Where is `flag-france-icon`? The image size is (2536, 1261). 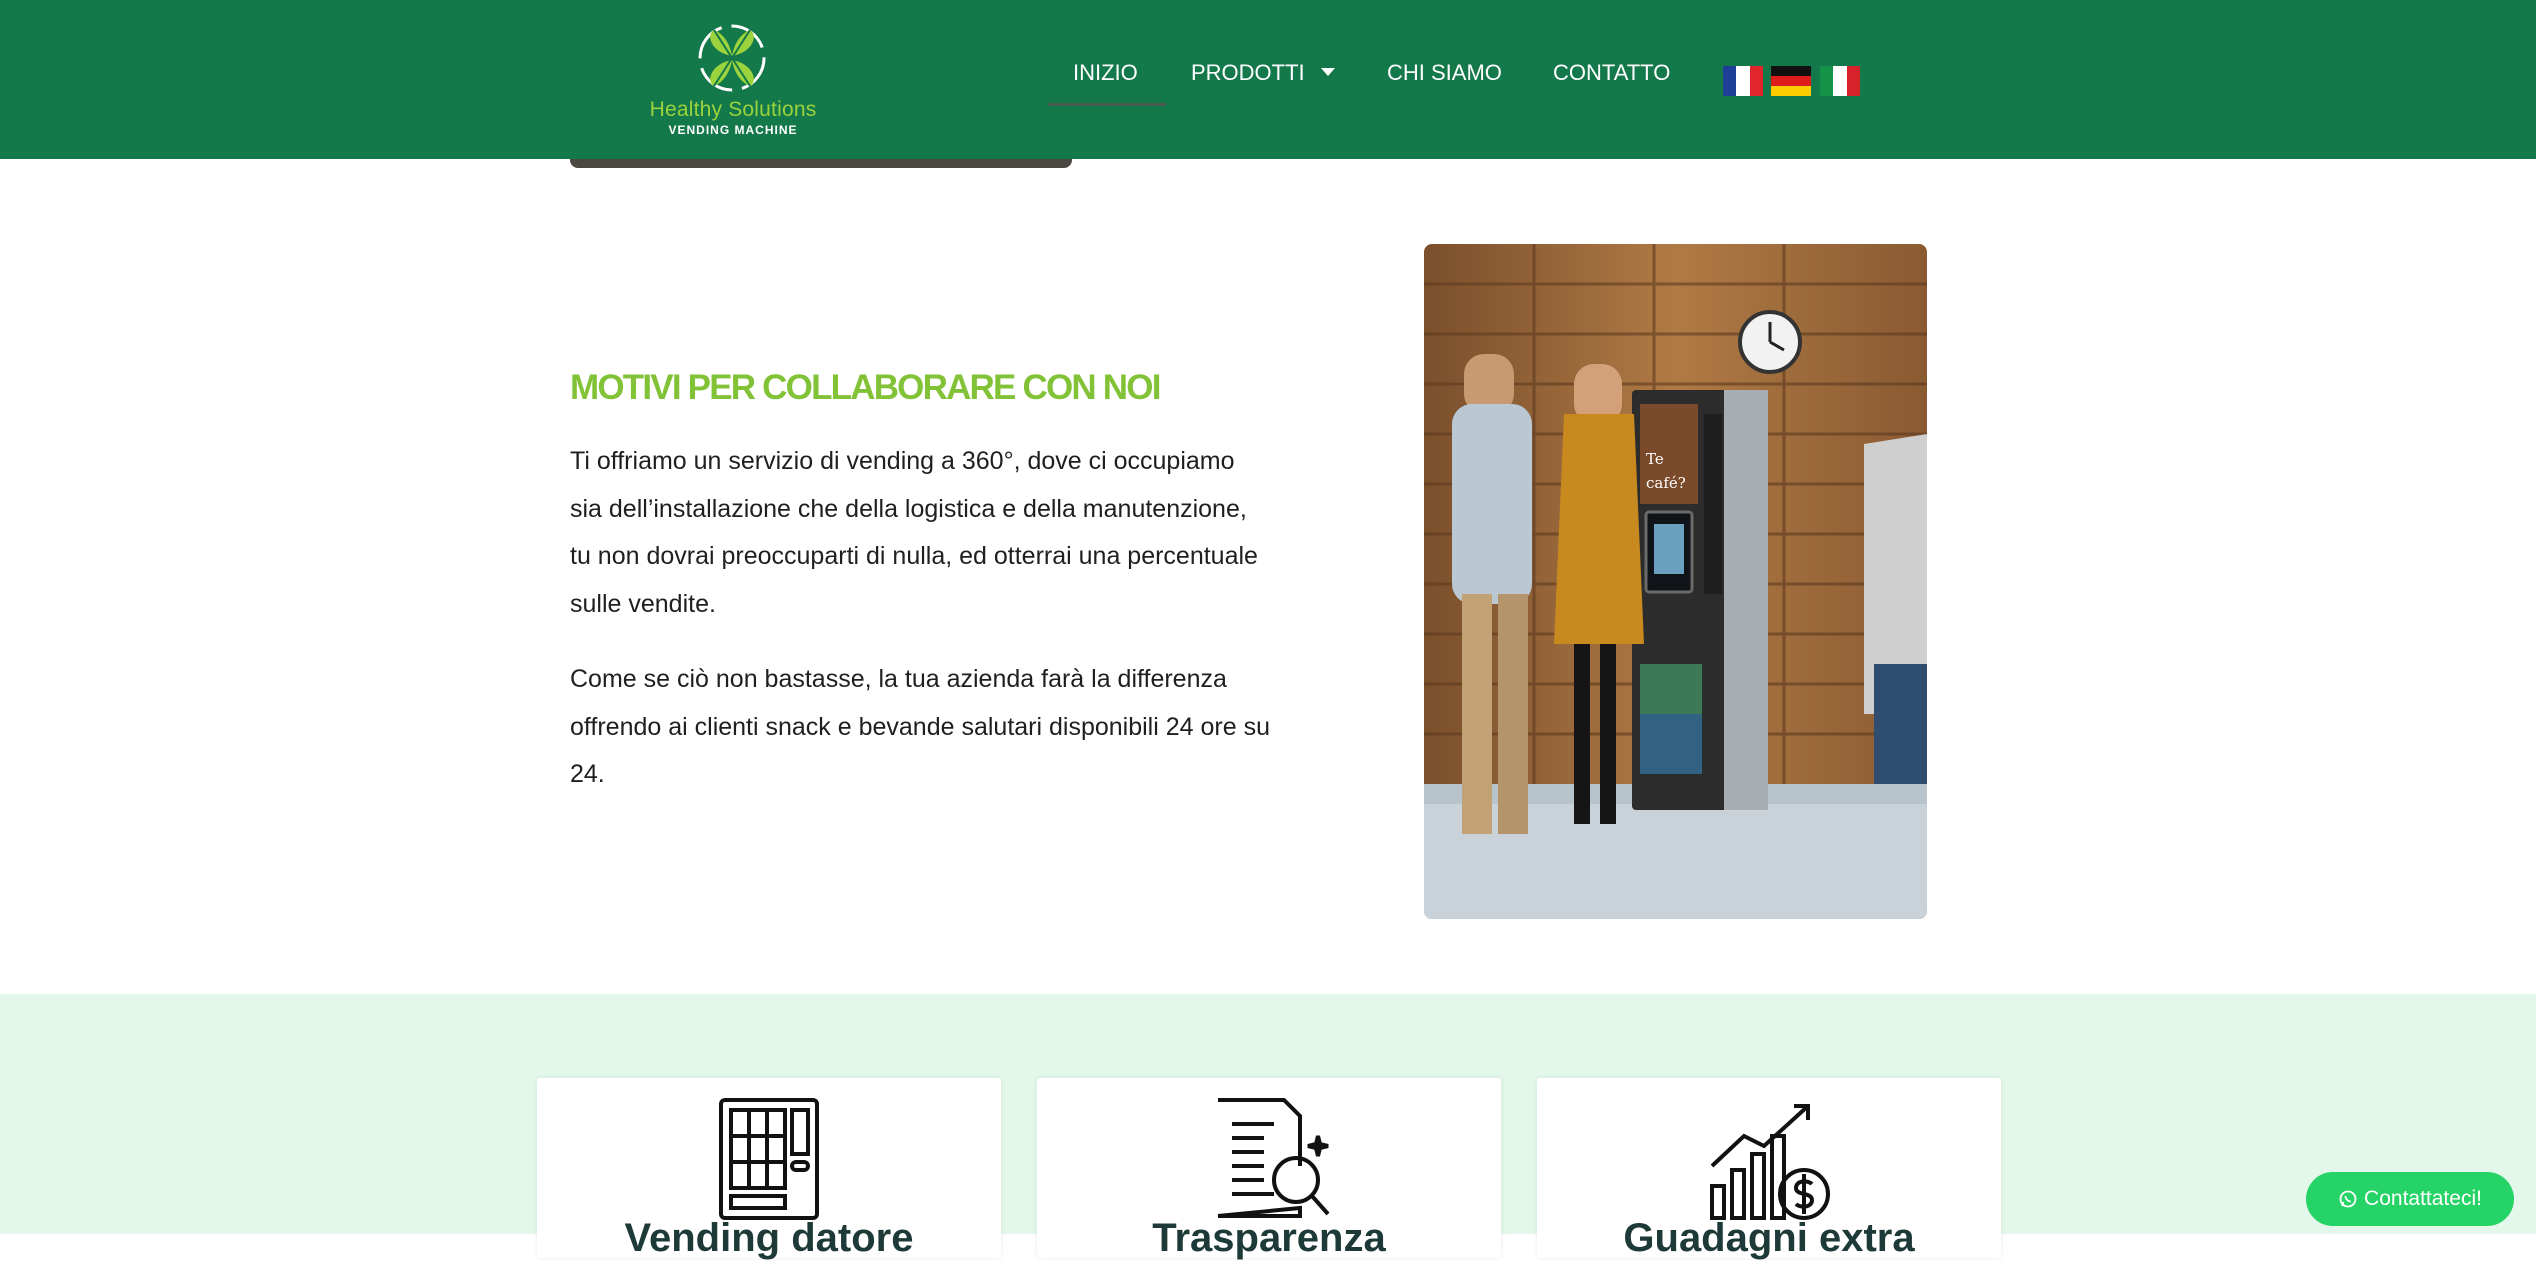
flag-france-icon is located at coordinates (1743, 81).